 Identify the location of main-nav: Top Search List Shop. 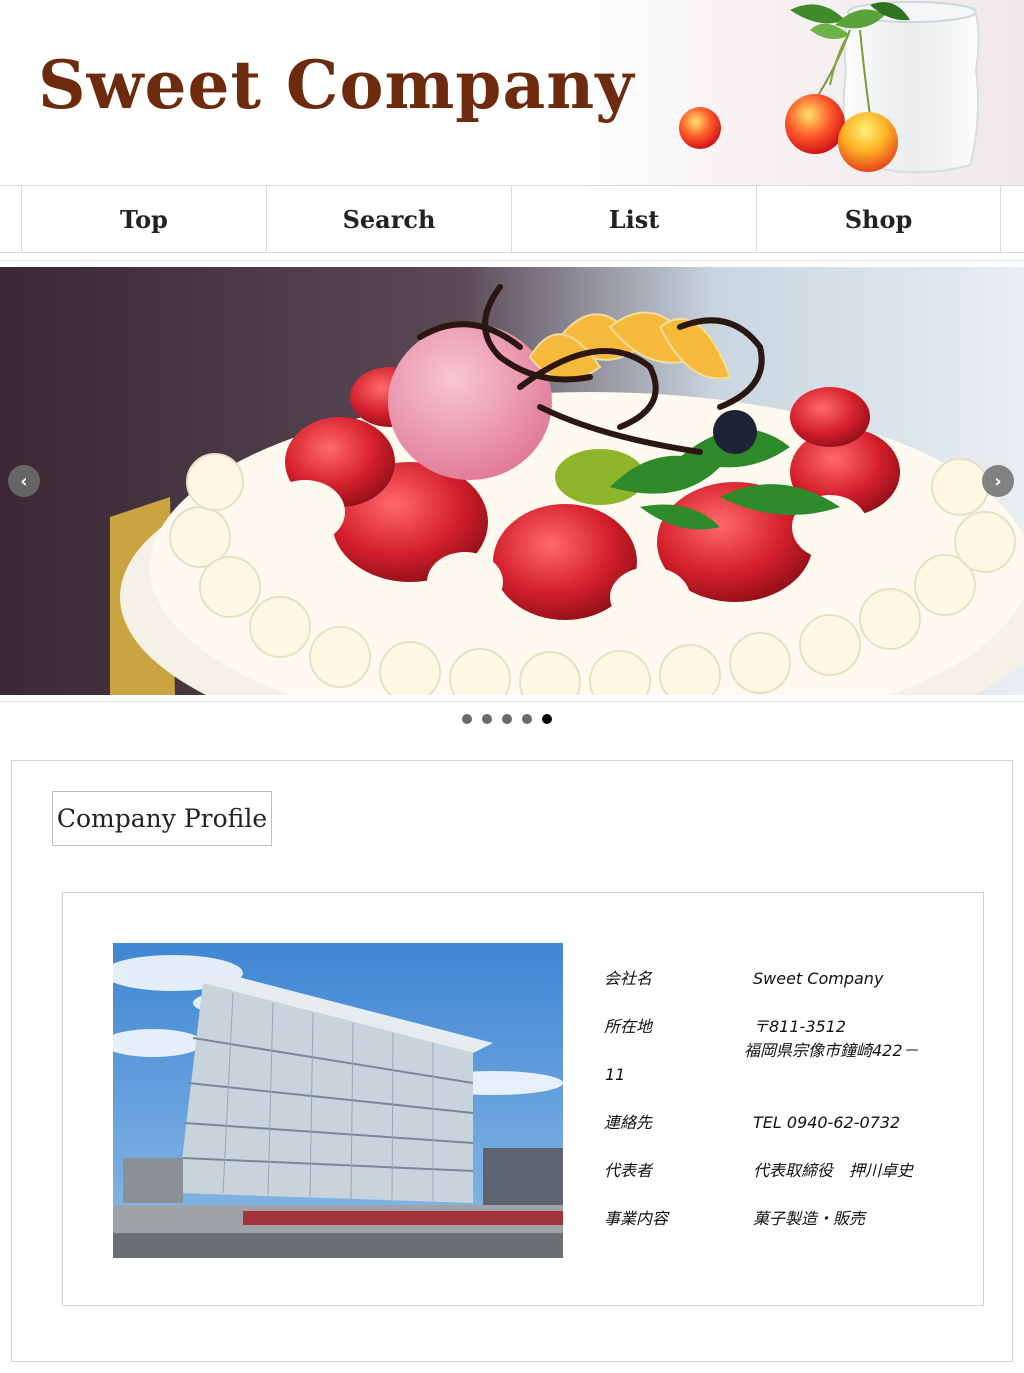
(512, 219).